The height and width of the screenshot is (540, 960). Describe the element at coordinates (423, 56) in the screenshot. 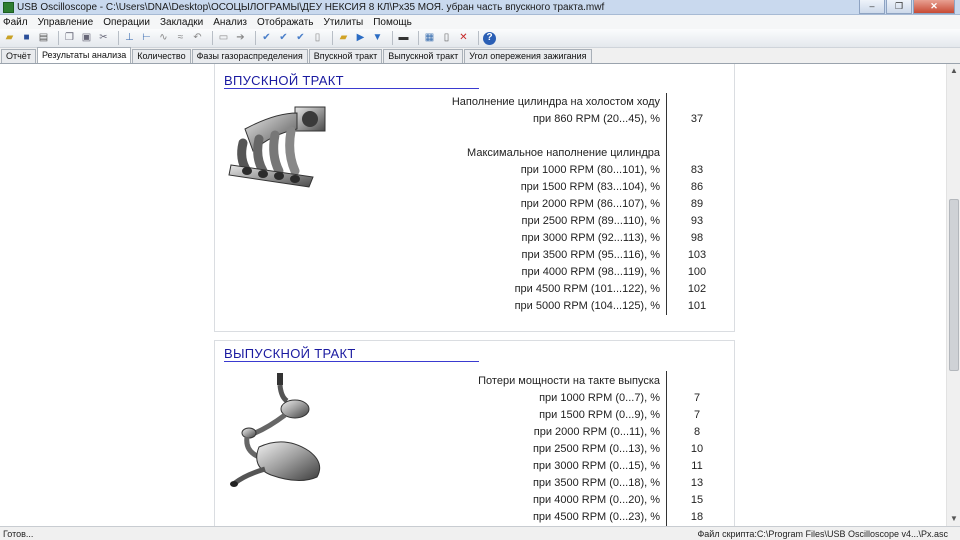

I see `tab-exhaust: Выпускной тракт` at that location.